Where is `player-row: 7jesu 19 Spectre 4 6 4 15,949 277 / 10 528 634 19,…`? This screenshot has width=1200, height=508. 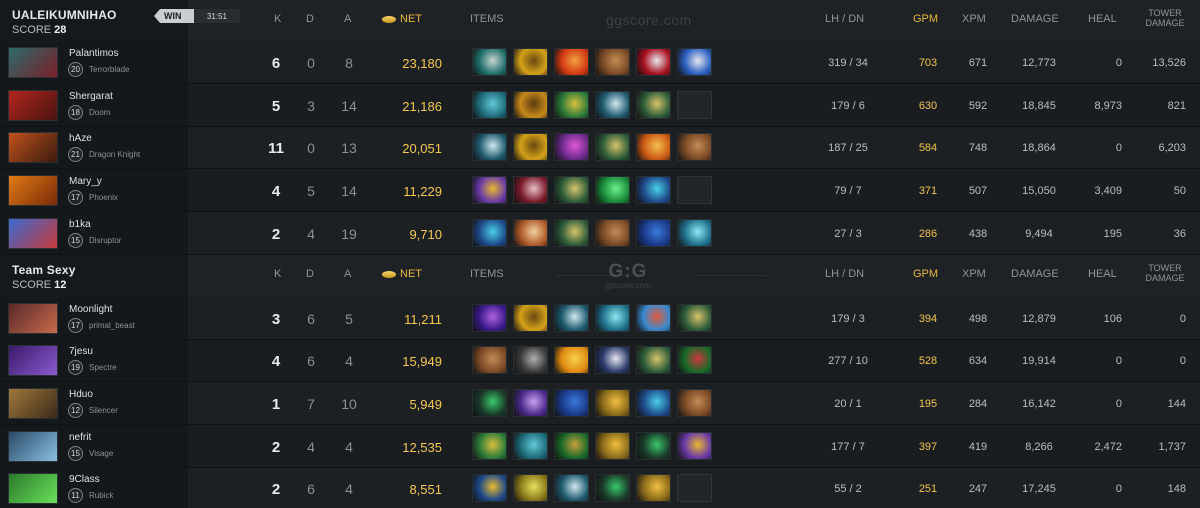
player-row: 7jesu 19 Spectre 4 6 4 15,949 277 / 10 528 634 19,… is located at coordinates (600, 361).